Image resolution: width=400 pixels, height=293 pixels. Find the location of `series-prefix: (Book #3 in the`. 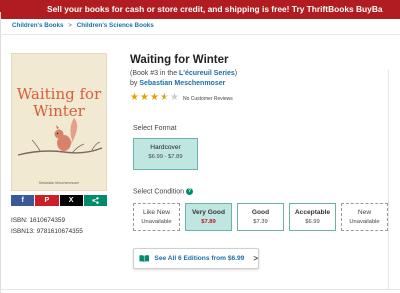

series-prefix: (Book #3 in the is located at coordinates (155, 73).